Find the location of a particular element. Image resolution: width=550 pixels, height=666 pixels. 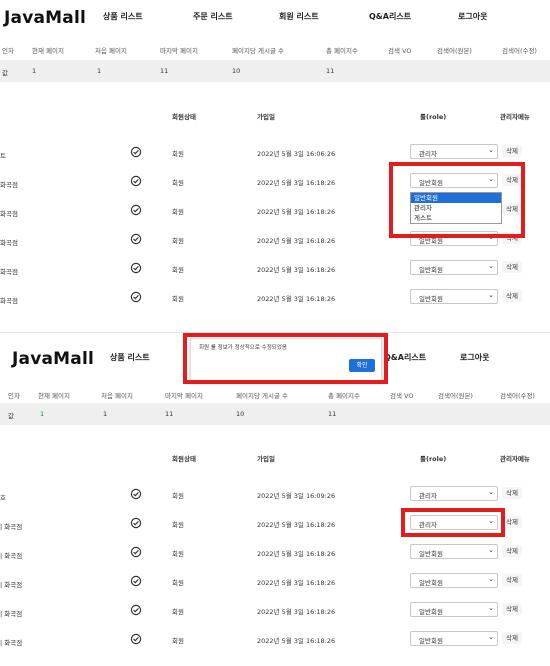

highlight-box-updated-role is located at coordinates (453, 522).